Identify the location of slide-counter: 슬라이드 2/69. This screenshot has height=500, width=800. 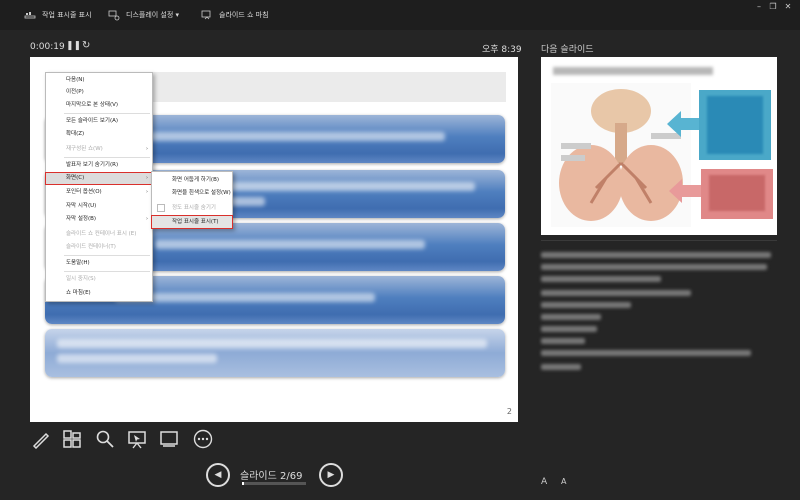
(271, 474).